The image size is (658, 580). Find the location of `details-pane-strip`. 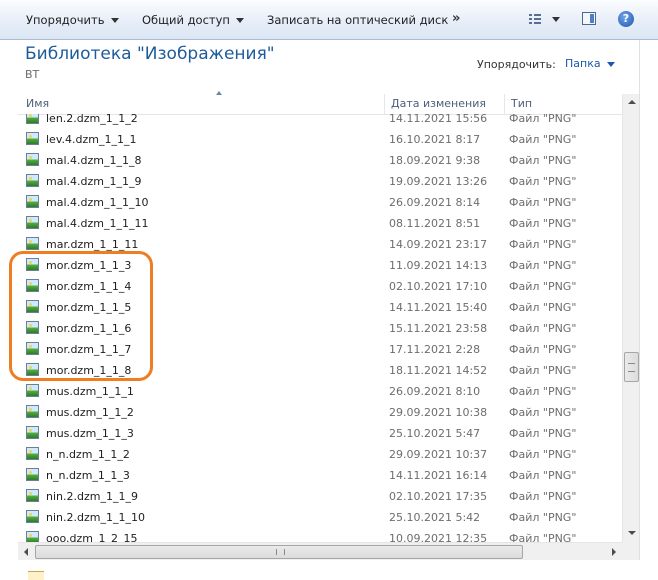

details-pane-strip is located at coordinates (329, 569).